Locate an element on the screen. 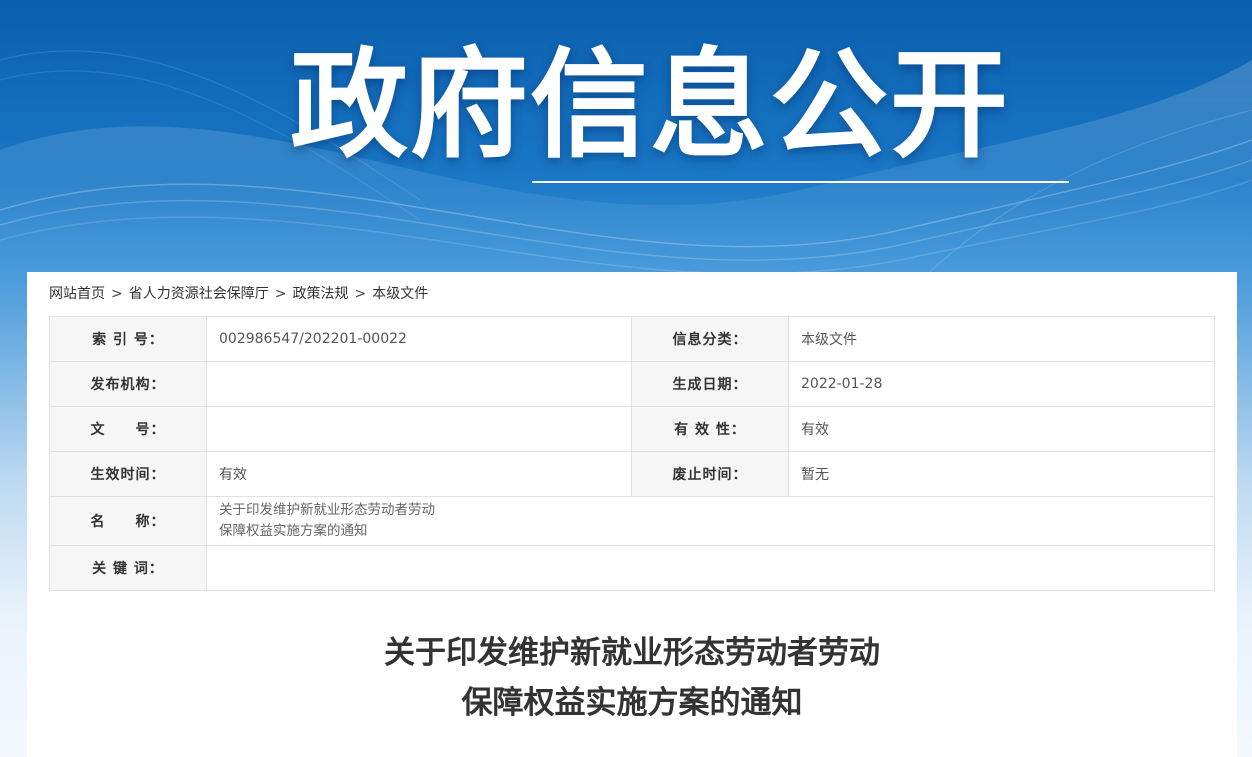 Image resolution: width=1252 pixels, height=757 pixels. keywords-value is located at coordinates (710, 568).